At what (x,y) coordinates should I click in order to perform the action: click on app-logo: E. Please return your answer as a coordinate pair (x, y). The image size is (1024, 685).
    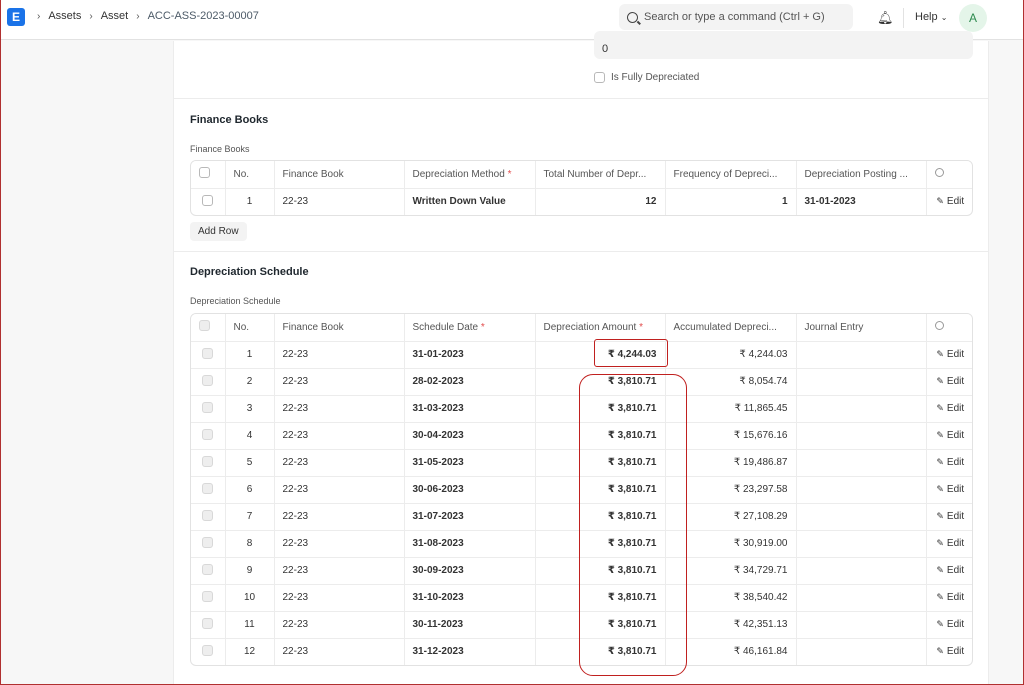
    Looking at the image, I should click on (16, 17).